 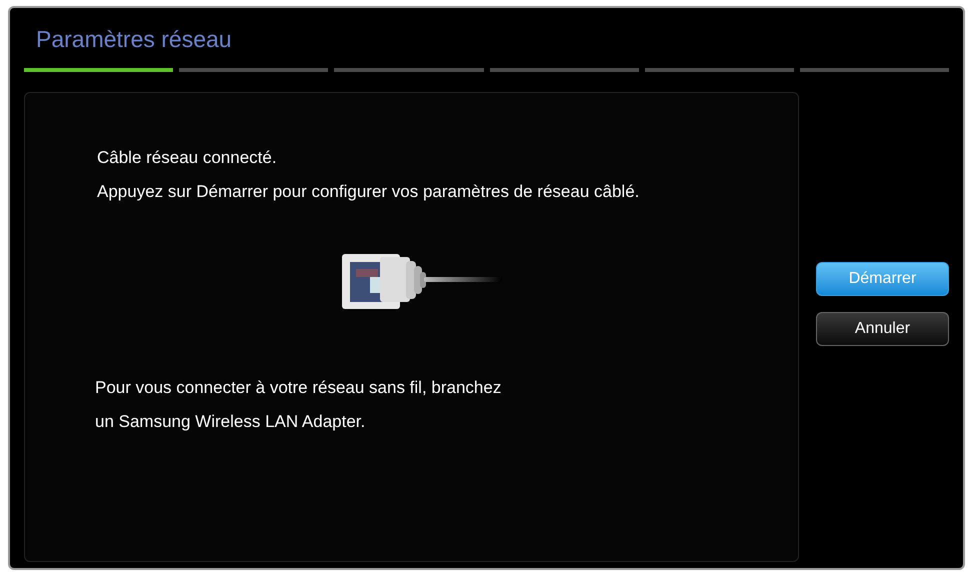 I want to click on status-message: Câble réseau connecté. Appuyez sur Démarrer pour configurer vos paramètres de réseau câblé., so click(x=368, y=175).